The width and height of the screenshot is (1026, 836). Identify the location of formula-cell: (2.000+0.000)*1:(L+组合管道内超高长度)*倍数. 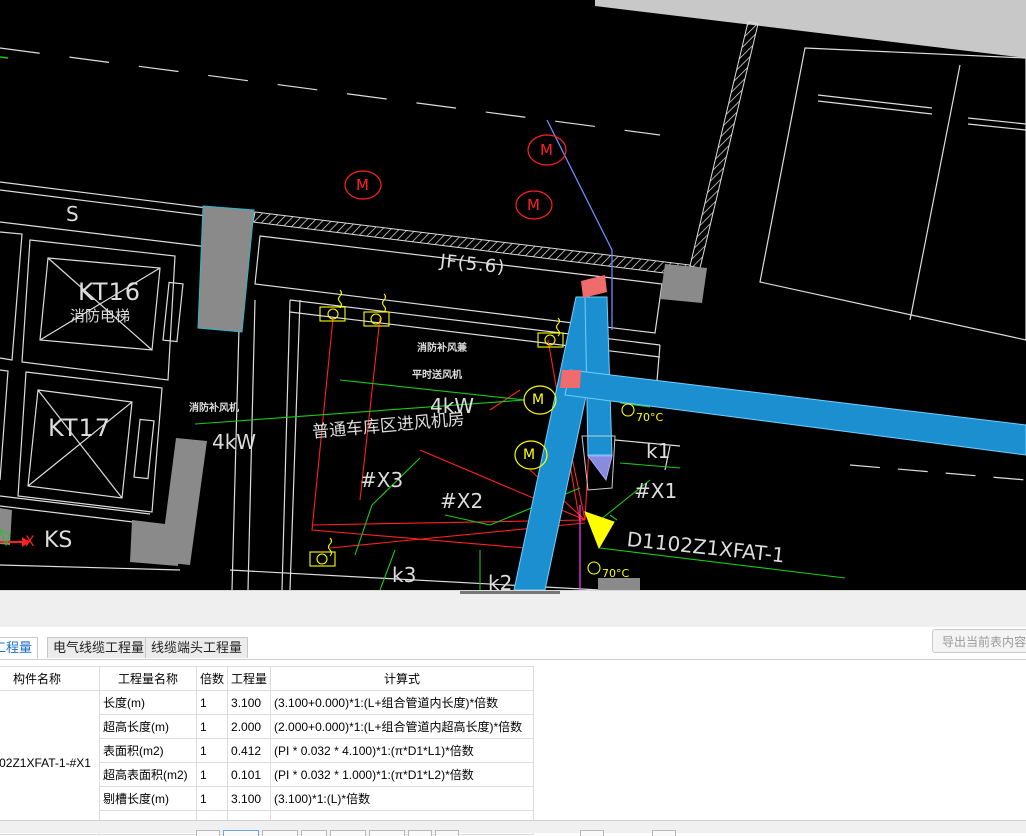
(402, 726).